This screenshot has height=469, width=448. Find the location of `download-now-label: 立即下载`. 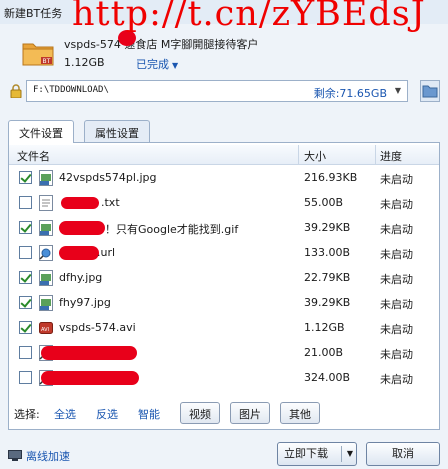

download-now-label: 立即下载 is located at coordinates (306, 453).